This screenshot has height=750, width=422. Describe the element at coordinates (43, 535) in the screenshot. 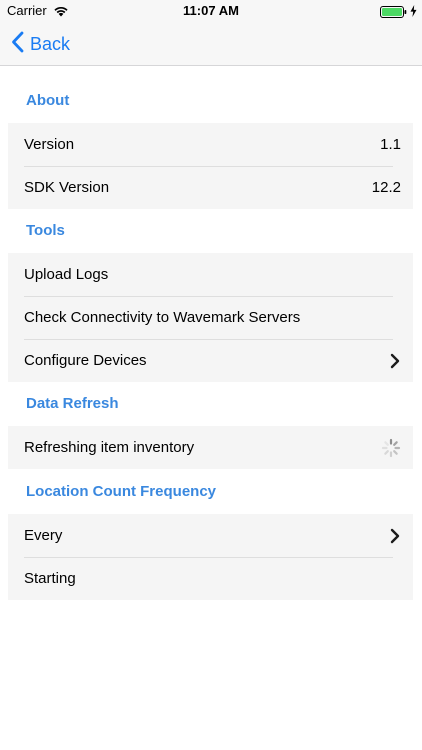

I see `row-label: Every` at that location.